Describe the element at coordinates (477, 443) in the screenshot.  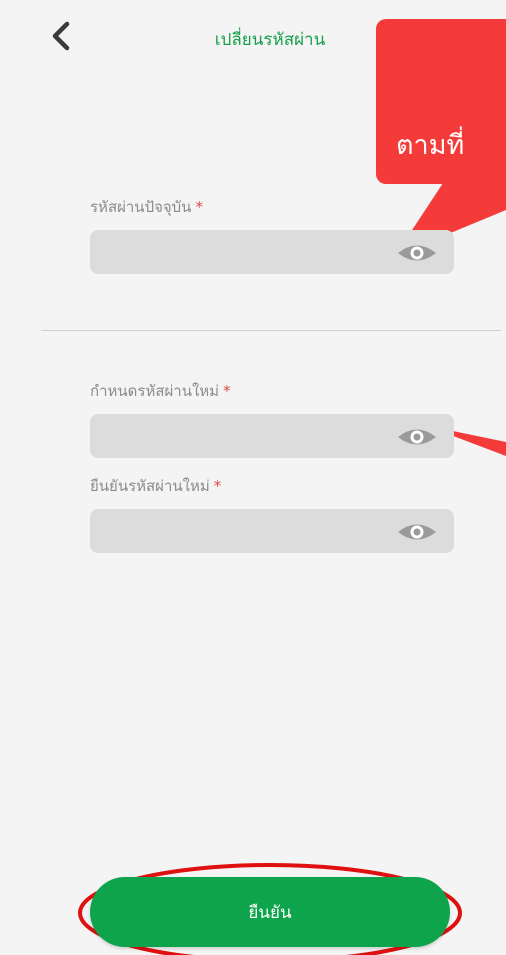
I see `annotation-arrow` at that location.